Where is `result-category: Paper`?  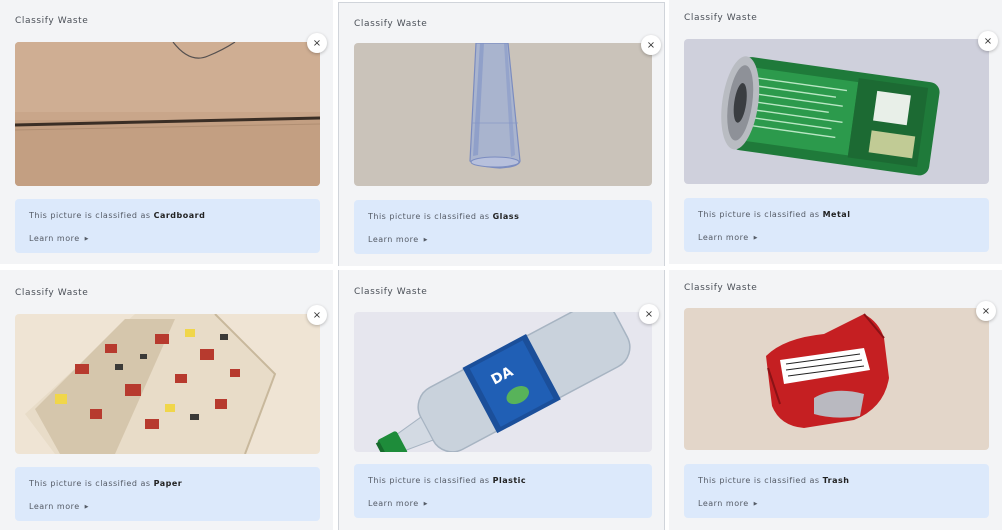 result-category: Paper is located at coordinates (168, 483).